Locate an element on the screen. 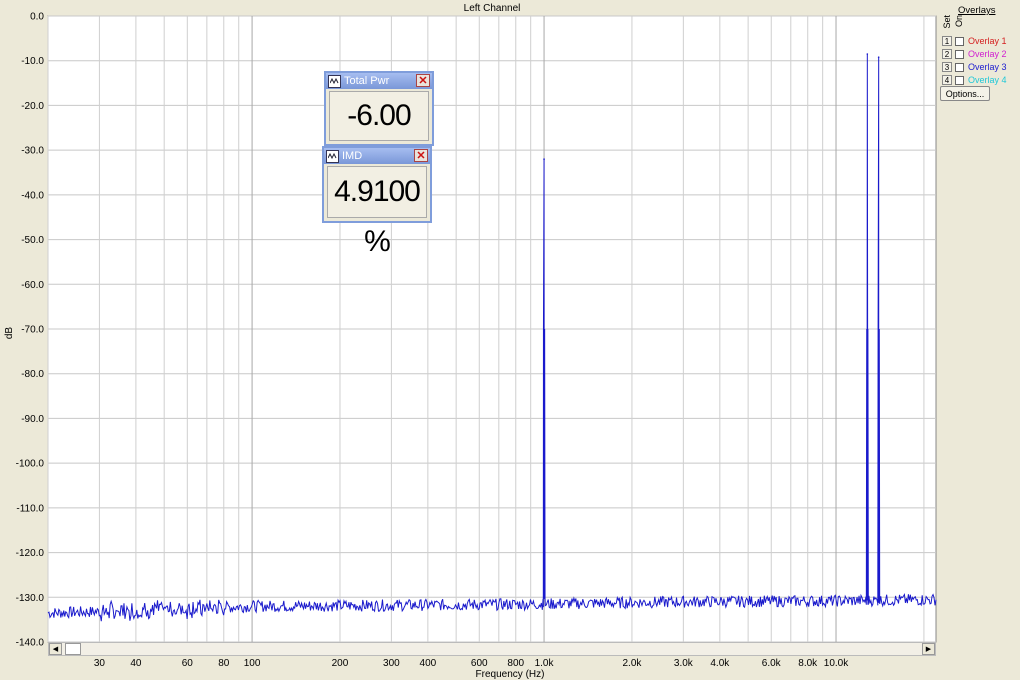 This screenshot has width=1020, height=680. x-tick-label: 6.0k is located at coordinates (772, 663).